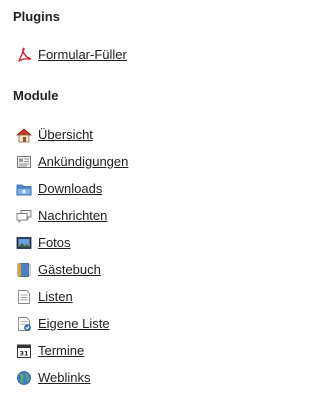 The width and height of the screenshot is (320, 398). Describe the element at coordinates (82, 54) in the screenshot. I see `plugin-item-label: Formular-Füller` at that location.